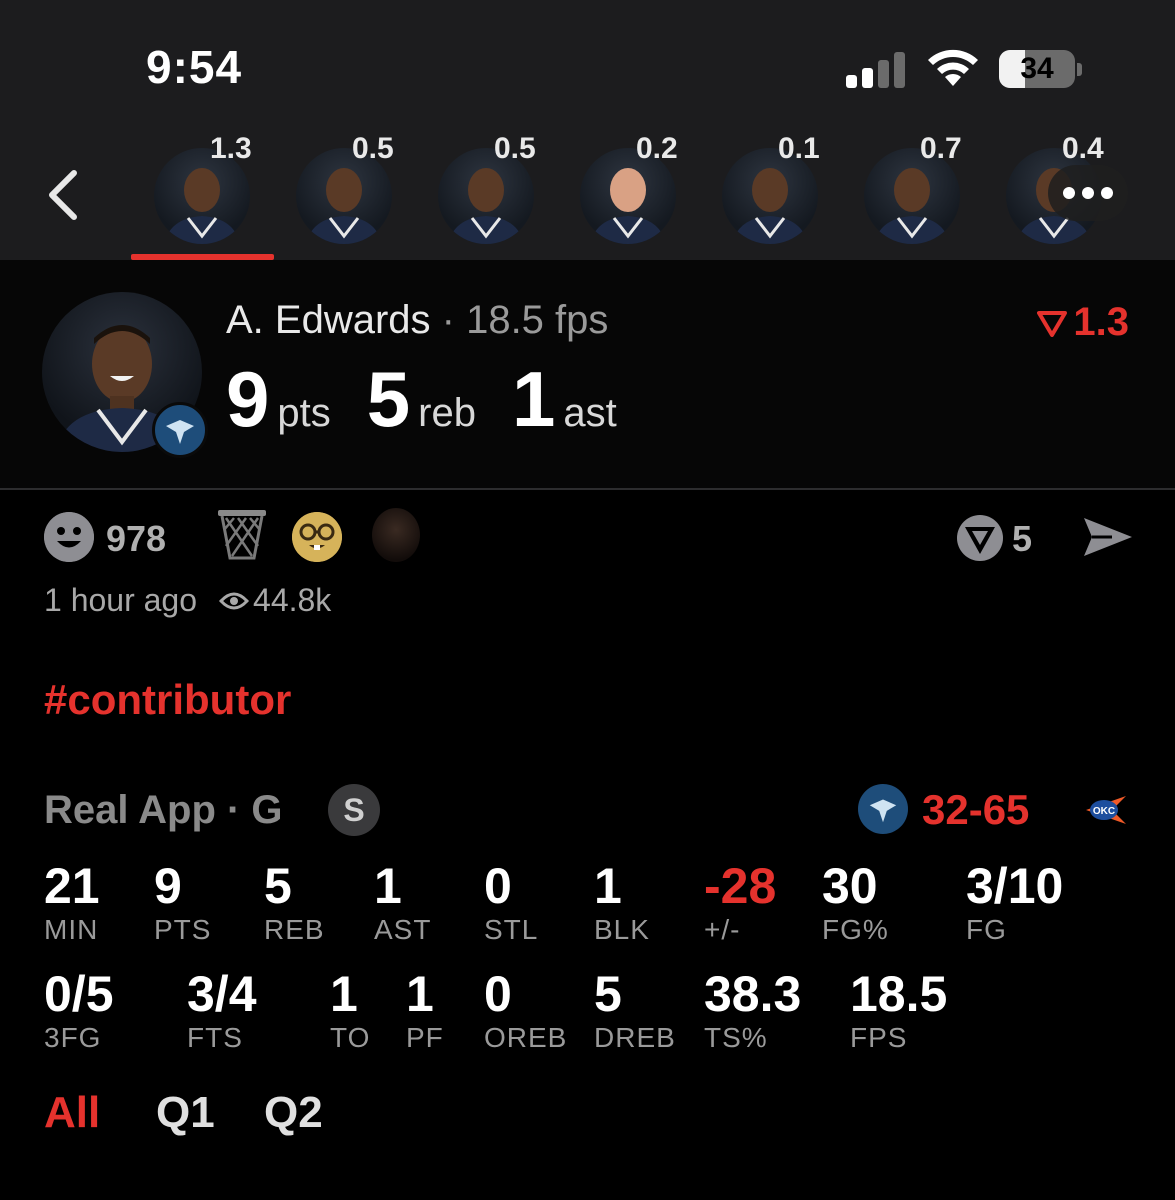  I want to click on game-info-row: Real App · G S 32-65 OKC, so click(589, 812).